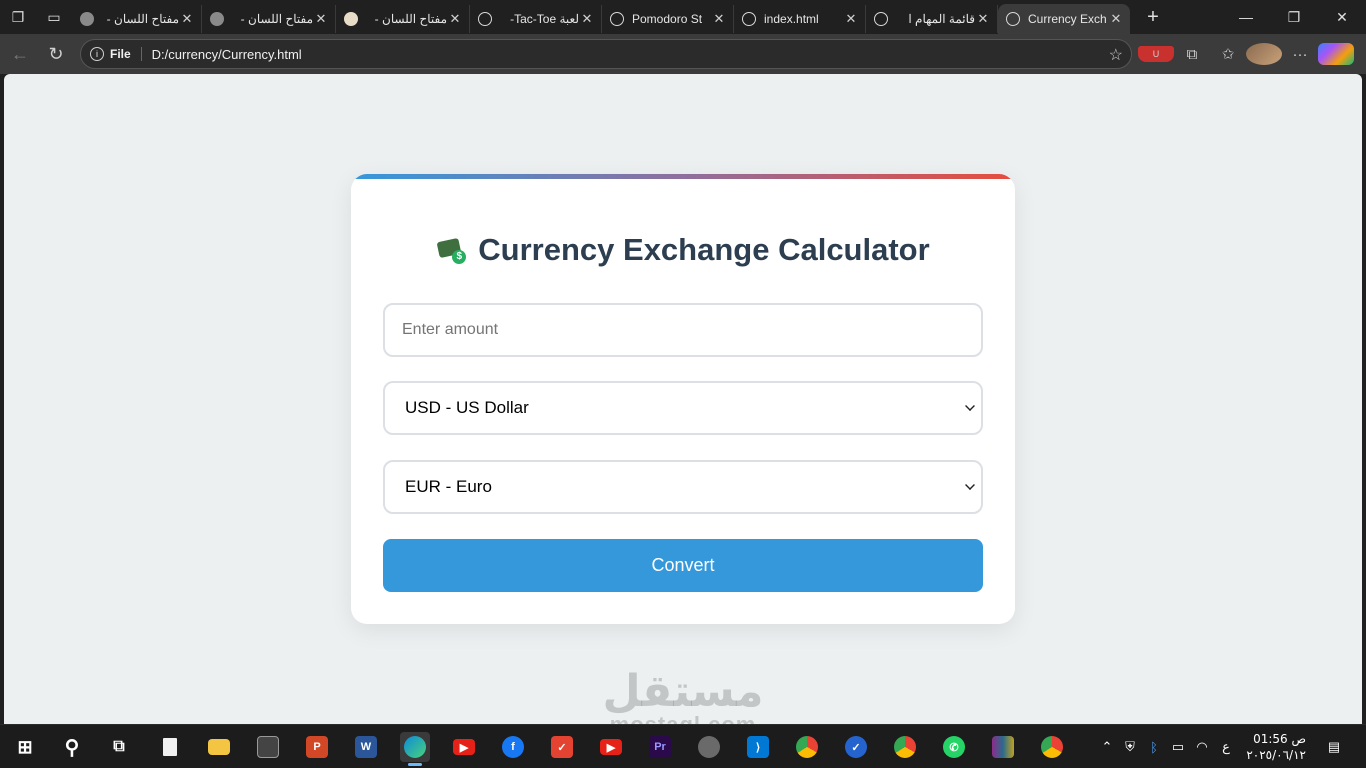  What do you see at coordinates (1334, 747) in the screenshot?
I see `notification-icon: ▤` at bounding box center [1334, 747].